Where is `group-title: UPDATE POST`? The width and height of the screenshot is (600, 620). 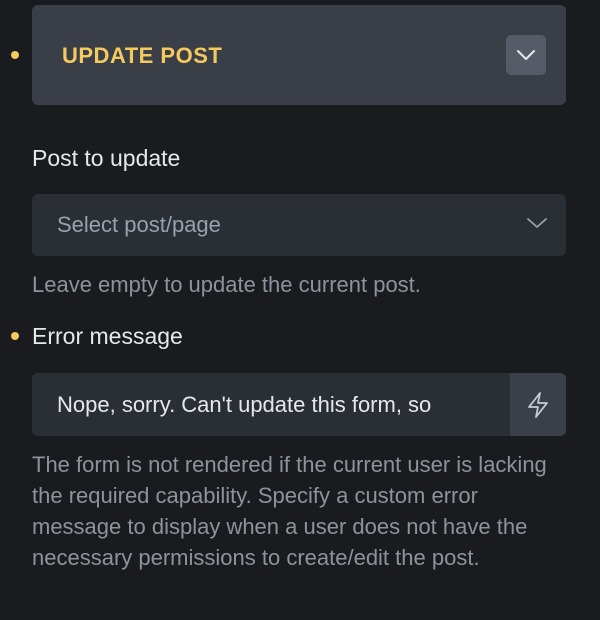
group-title: UPDATE POST is located at coordinates (142, 55).